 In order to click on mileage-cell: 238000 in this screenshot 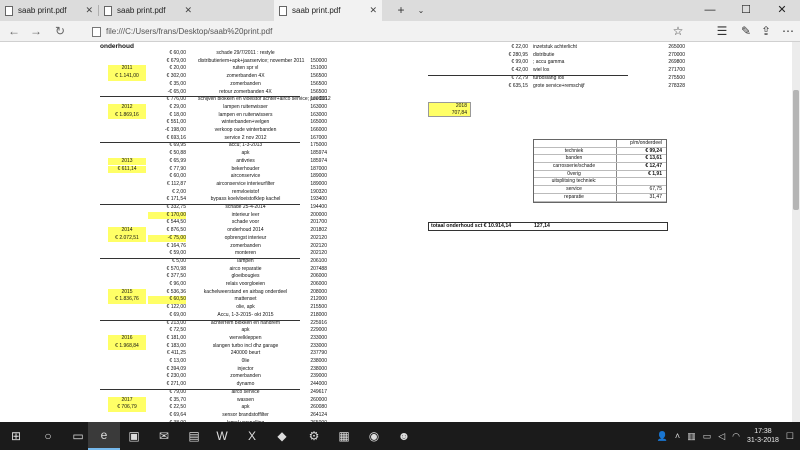, I will do `click(318, 368)`.